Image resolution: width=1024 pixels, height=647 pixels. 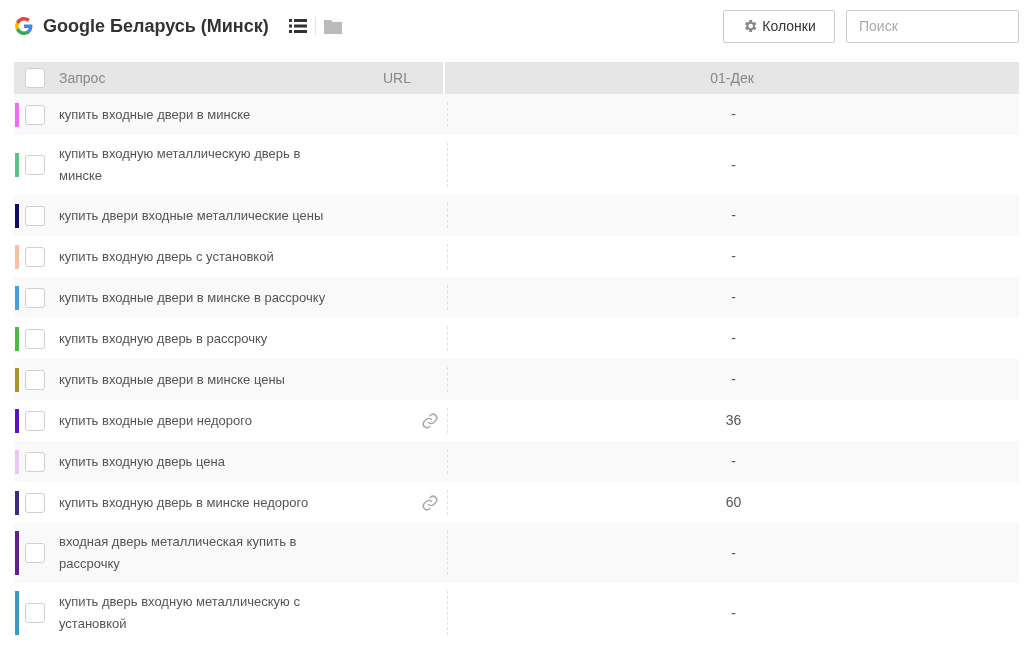 I want to click on column-header: Запрос, so click(x=82, y=78).